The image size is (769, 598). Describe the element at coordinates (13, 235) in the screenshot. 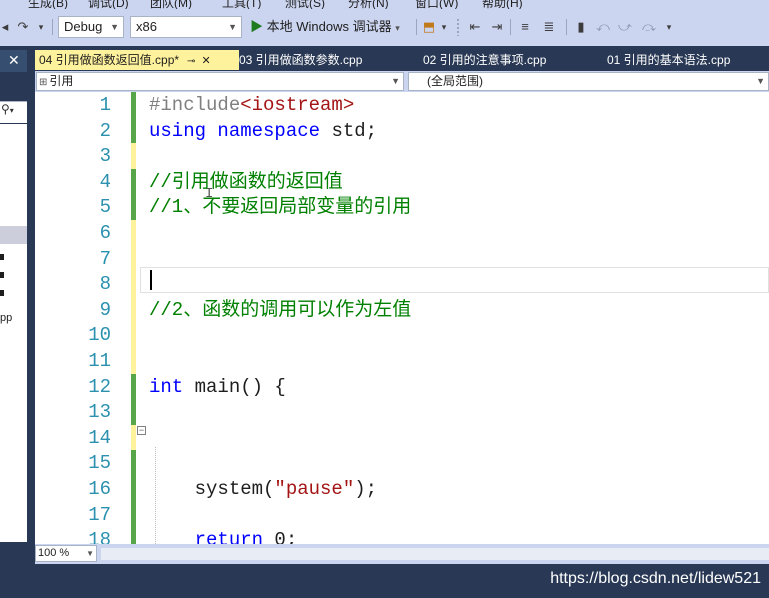

I see `tree-item-selected` at that location.